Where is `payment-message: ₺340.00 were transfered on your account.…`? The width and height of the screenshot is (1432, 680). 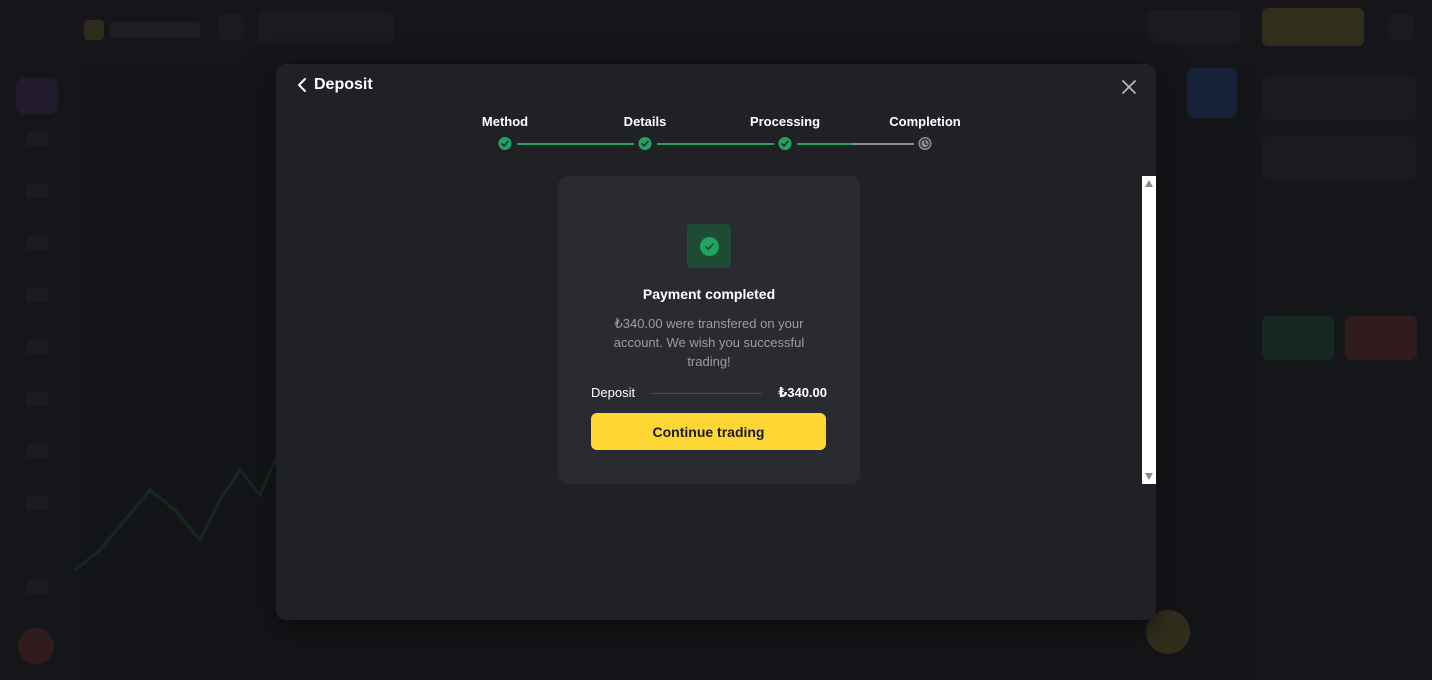
payment-message: ₺340.00 were transfered on your account.… is located at coordinates (709, 342).